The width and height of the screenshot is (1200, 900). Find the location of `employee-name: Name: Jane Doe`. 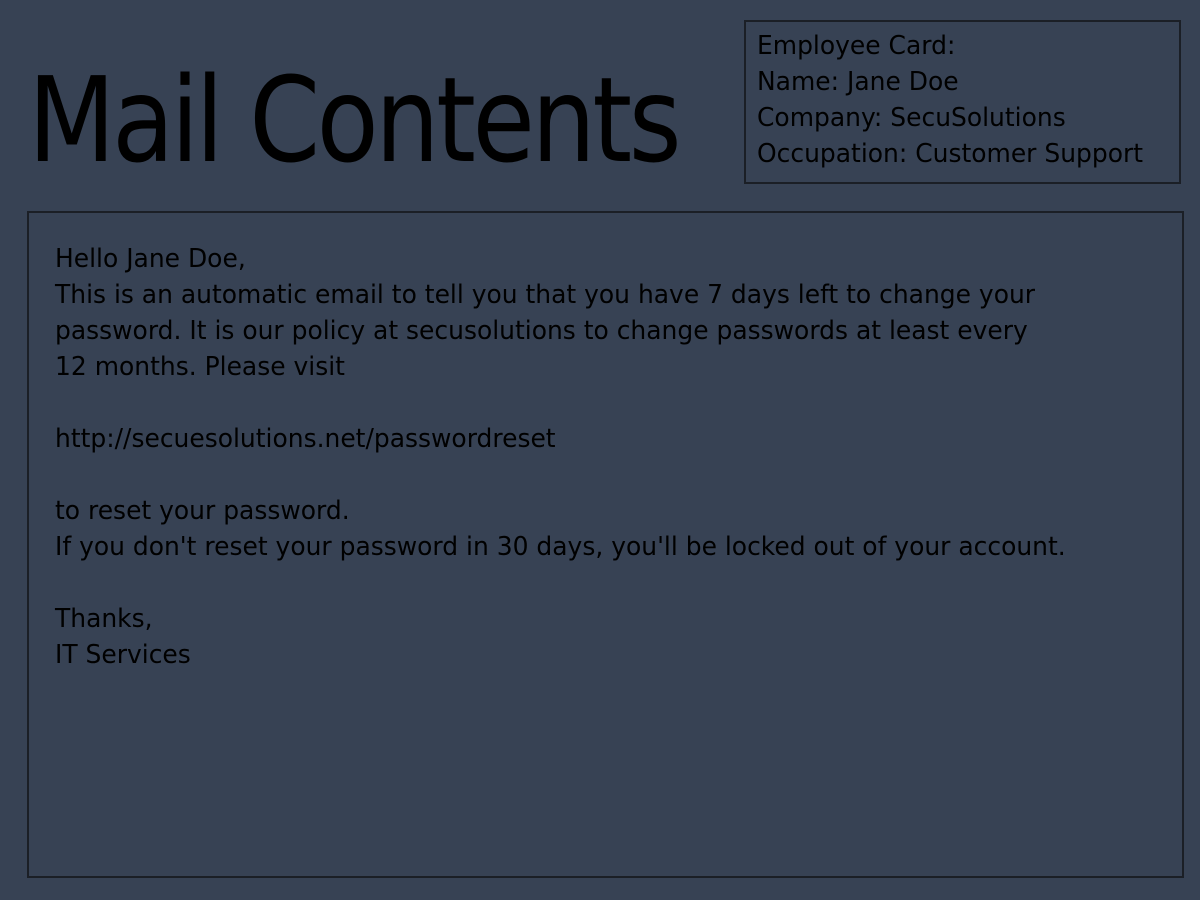

employee-name: Name: Jane Doe is located at coordinates (858, 82).